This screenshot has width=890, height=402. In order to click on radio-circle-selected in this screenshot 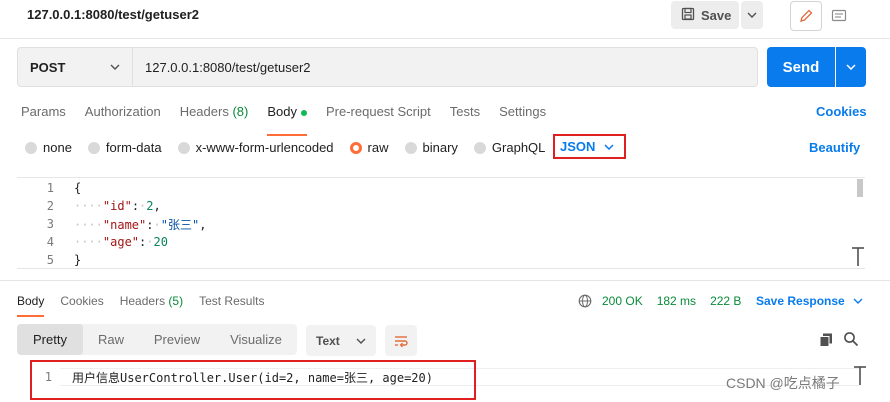, I will do `click(355, 147)`.